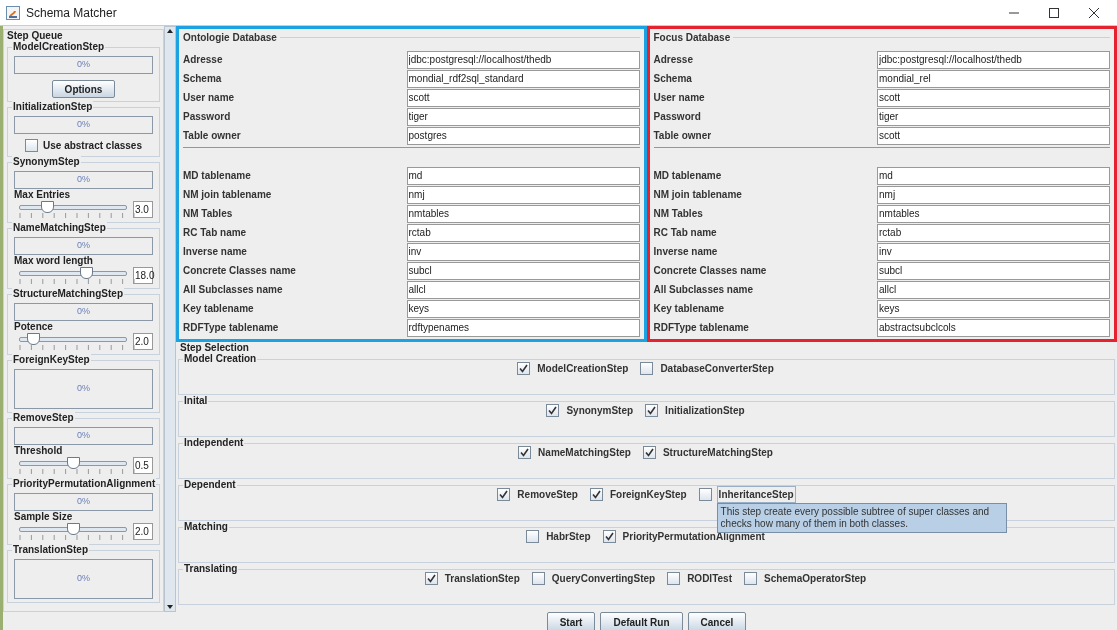 The height and width of the screenshot is (630, 1117). Describe the element at coordinates (683, 136) in the screenshot. I see `field-label: Table owner` at that location.